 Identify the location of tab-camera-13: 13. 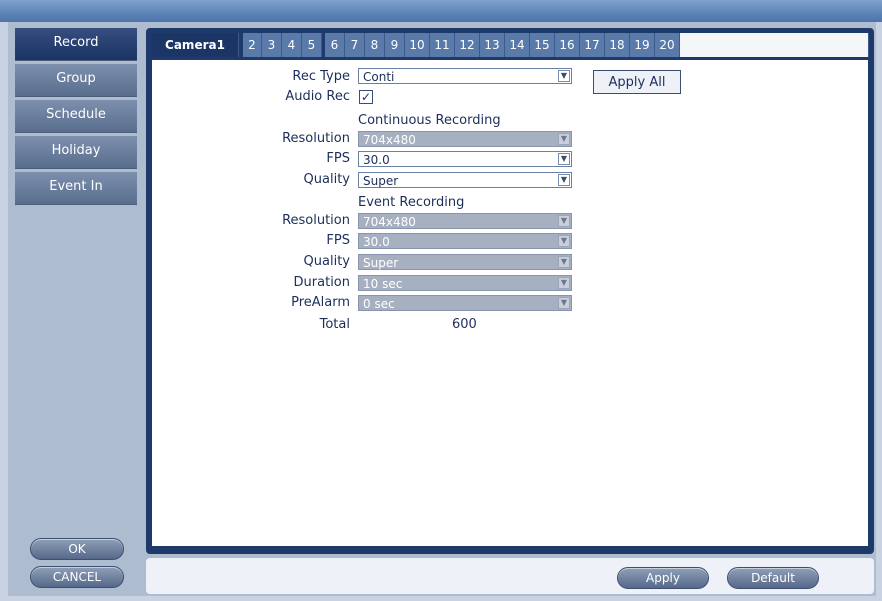
(492, 45).